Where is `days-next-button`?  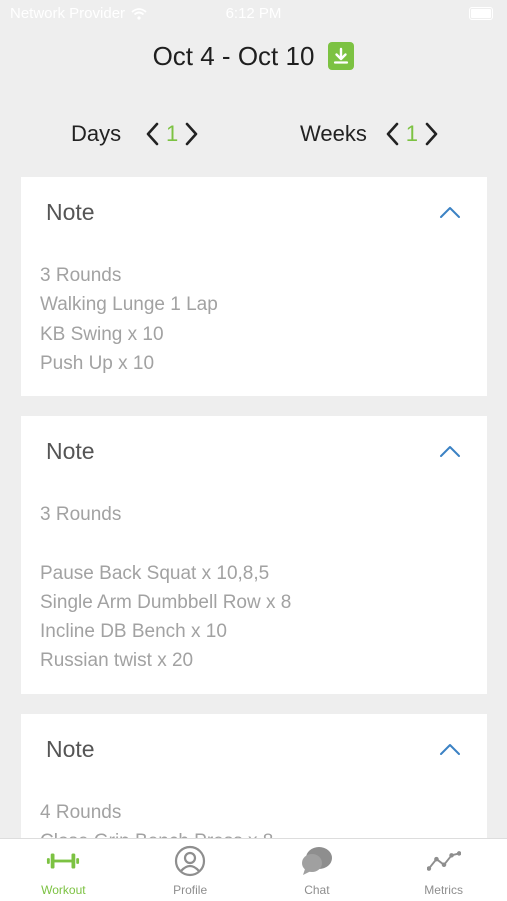
days-next-button is located at coordinates (192, 134).